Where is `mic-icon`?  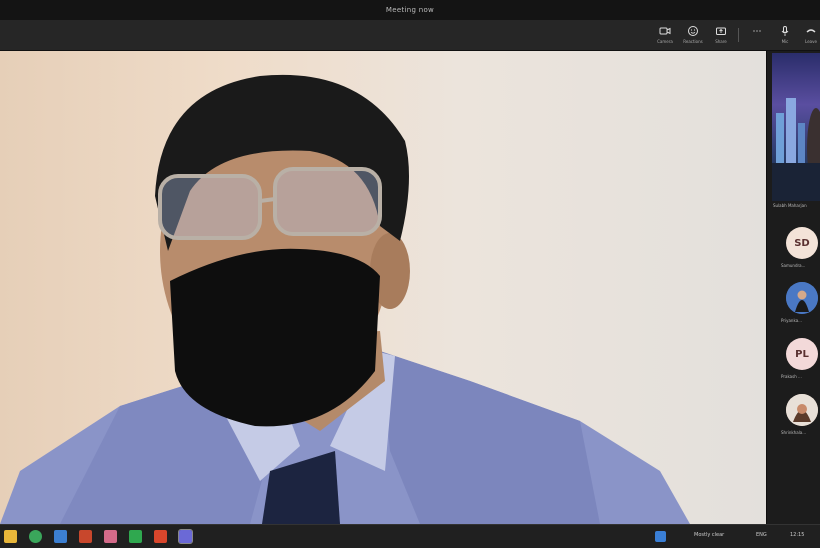
mic-icon is located at coordinates (785, 31).